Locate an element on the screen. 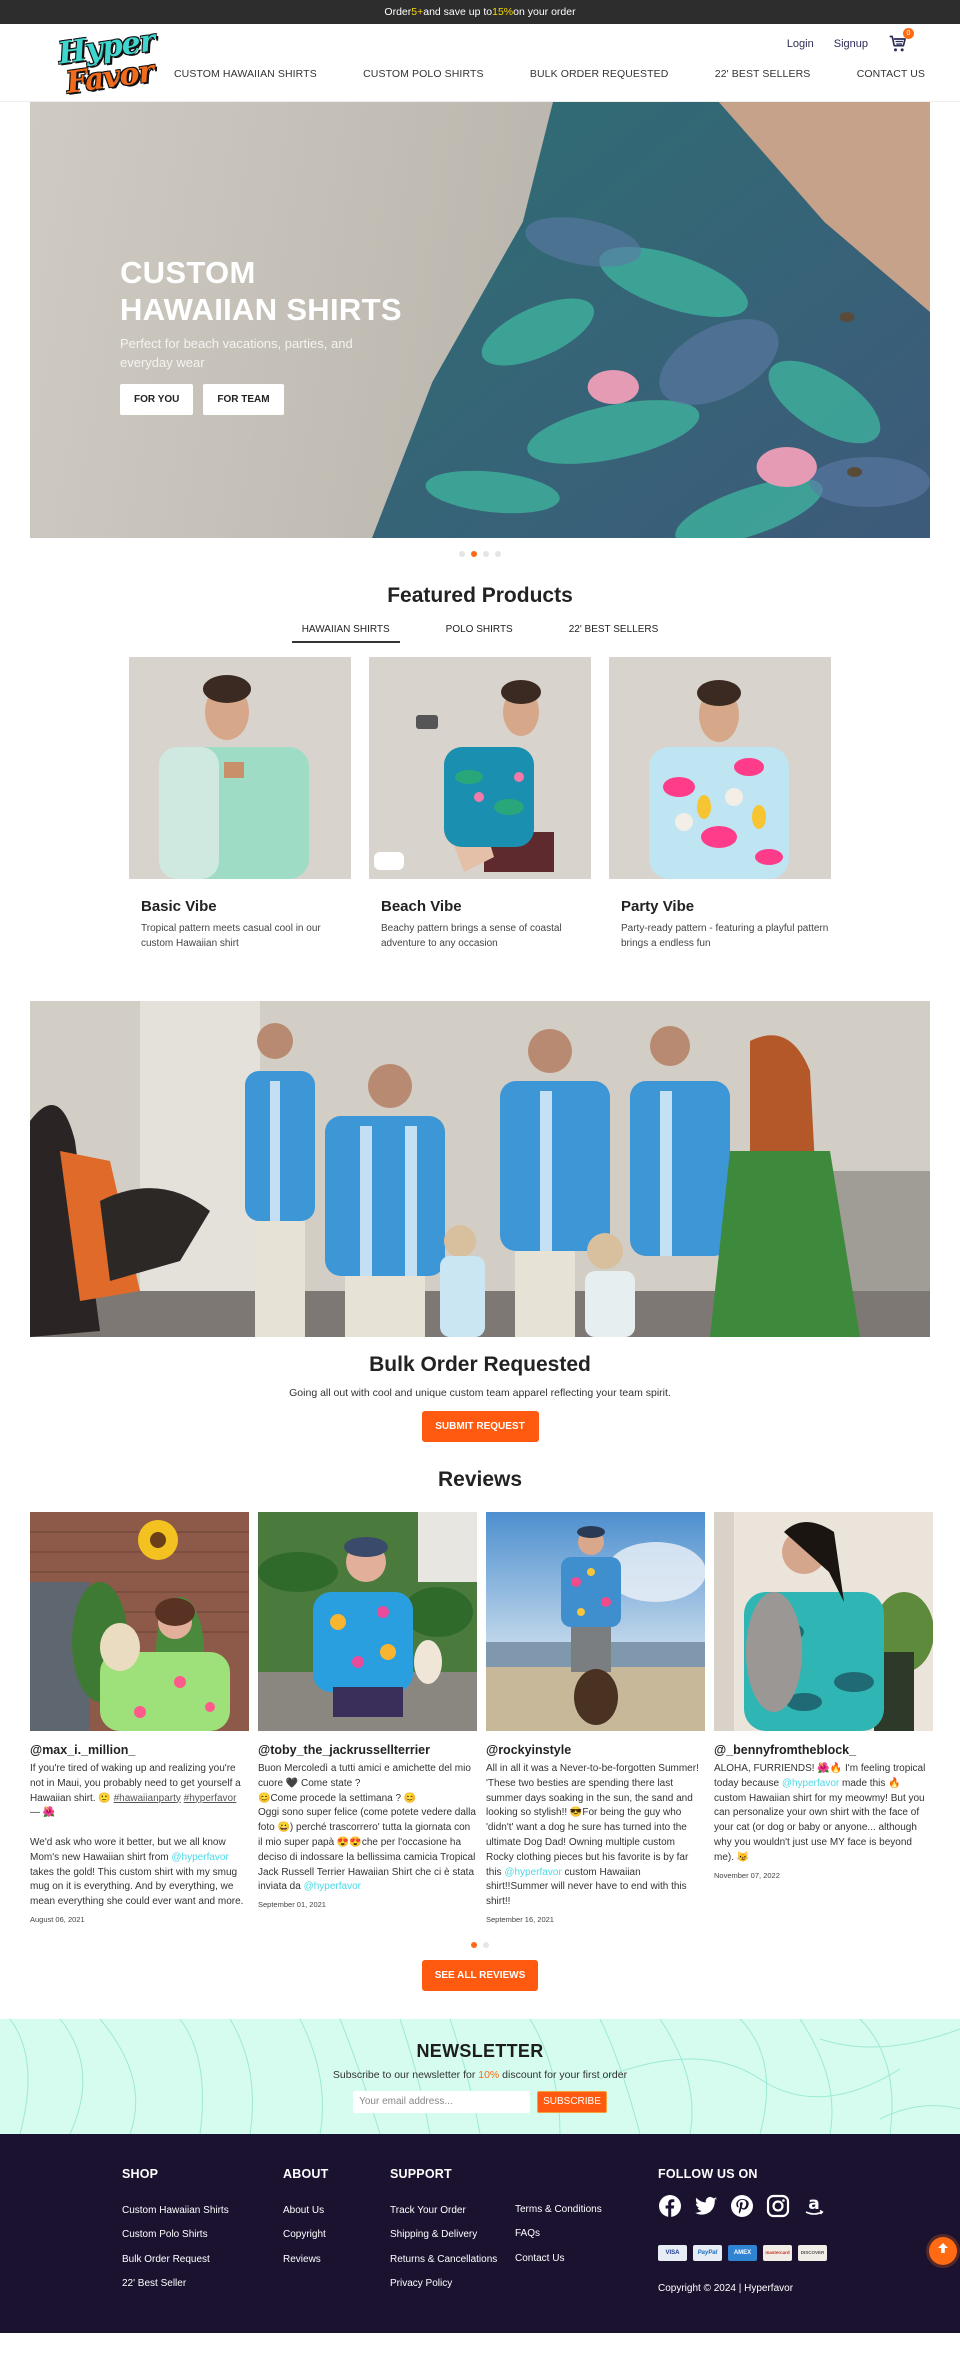 The width and height of the screenshot is (960, 2368). footer-link-privacy-policy: Privacy Policy is located at coordinates (421, 2283).